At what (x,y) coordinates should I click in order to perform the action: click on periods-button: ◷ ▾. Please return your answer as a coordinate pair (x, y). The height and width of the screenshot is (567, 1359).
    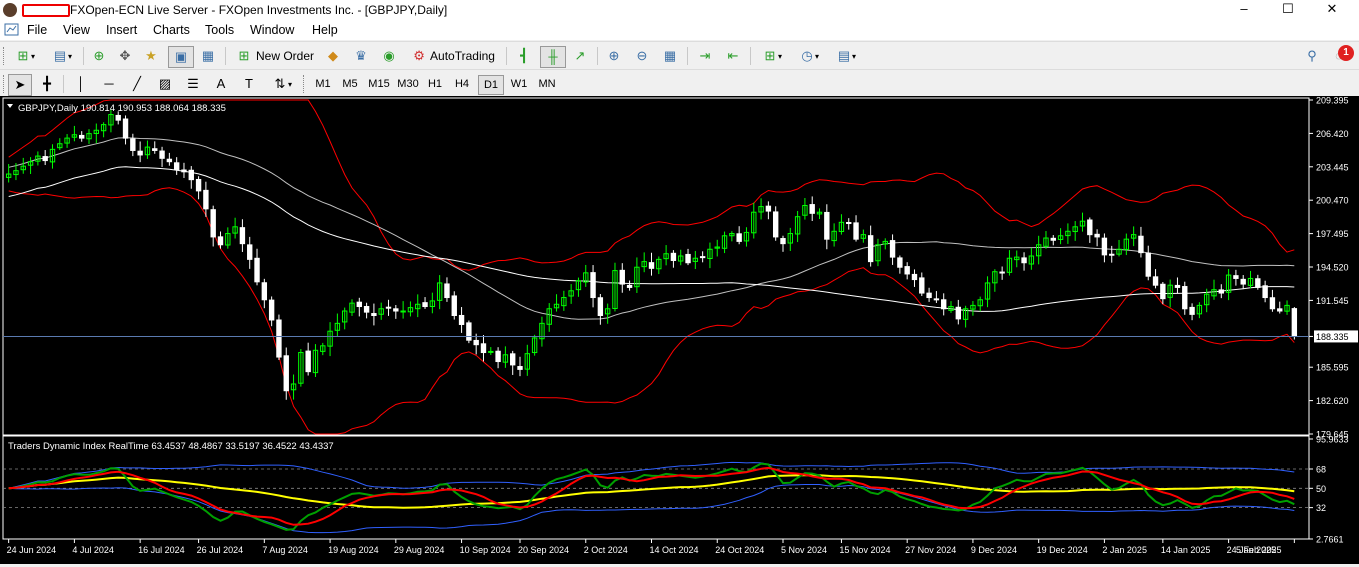
    Looking at the image, I should click on (809, 56).